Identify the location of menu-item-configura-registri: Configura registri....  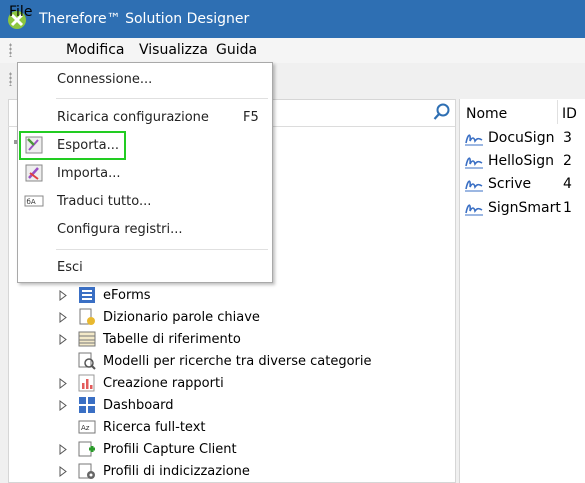
(120, 229).